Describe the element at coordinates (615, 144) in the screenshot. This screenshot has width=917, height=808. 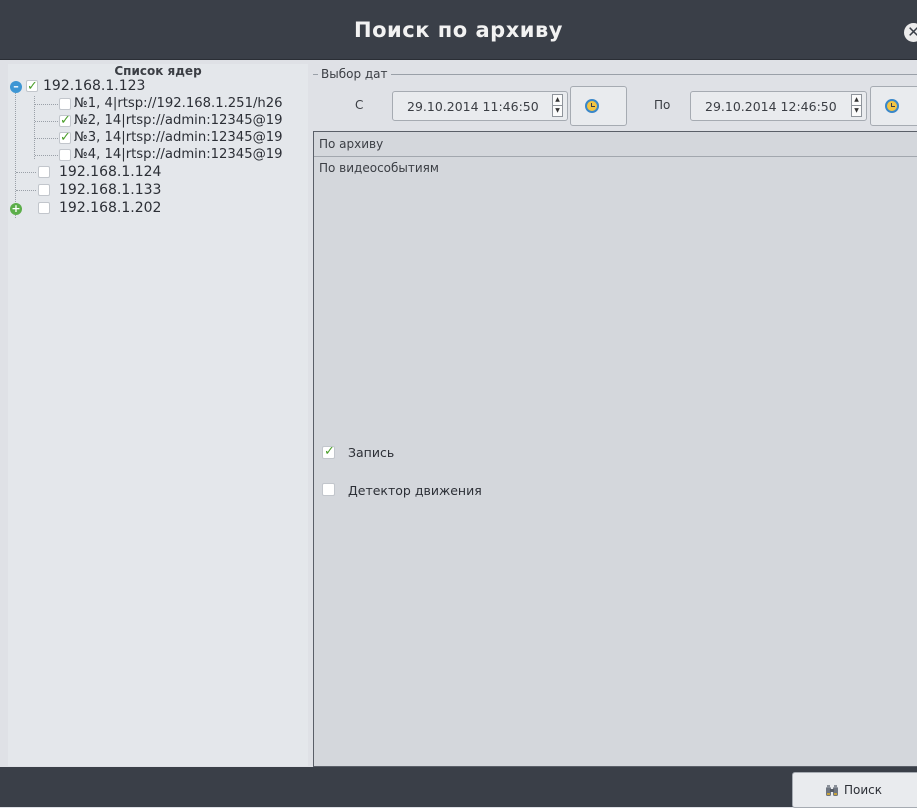
I see `tab-archive: По архиву` at that location.